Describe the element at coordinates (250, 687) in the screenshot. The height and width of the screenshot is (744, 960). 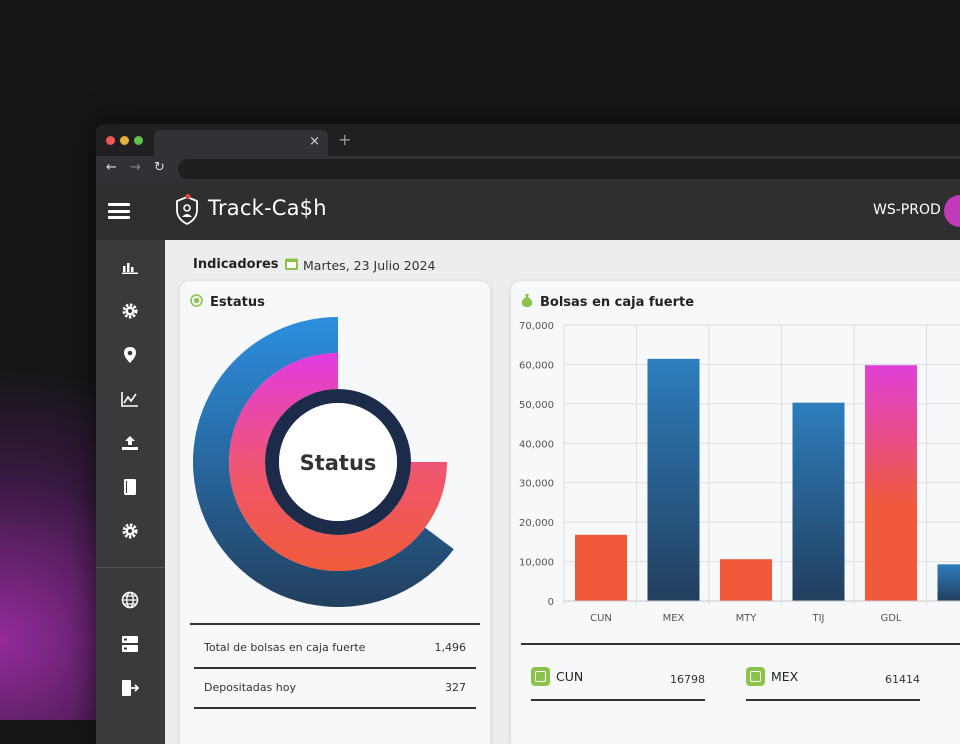
I see `stat-label: Depositadas hoy` at that location.